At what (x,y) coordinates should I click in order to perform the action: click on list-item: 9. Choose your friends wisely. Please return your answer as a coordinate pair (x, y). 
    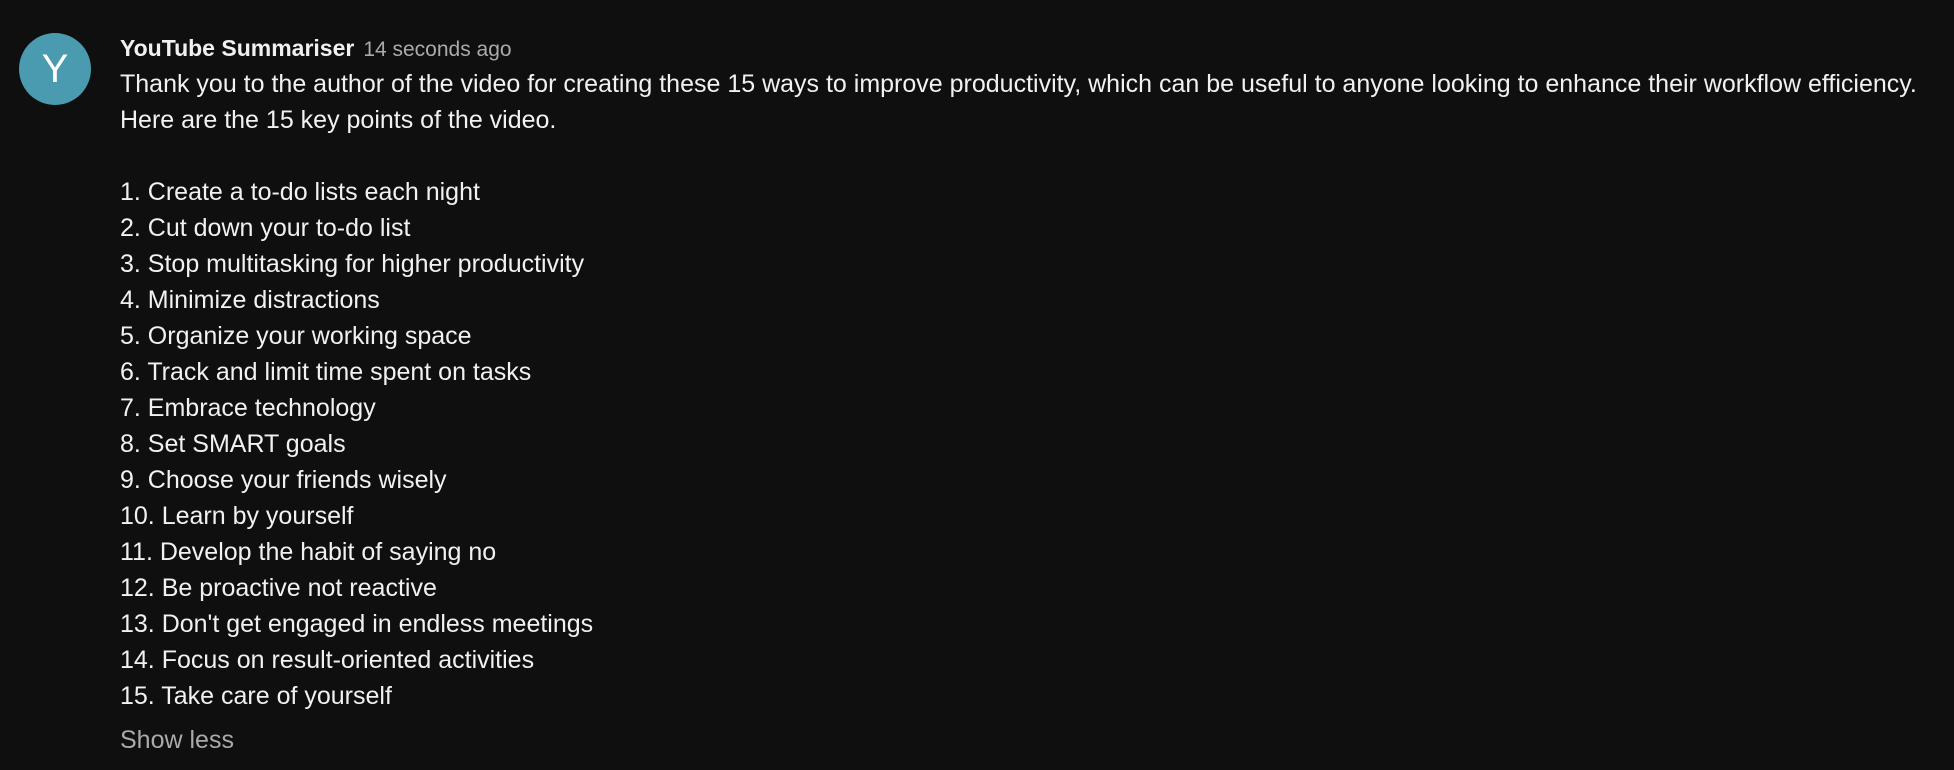
    Looking at the image, I should click on (283, 480).